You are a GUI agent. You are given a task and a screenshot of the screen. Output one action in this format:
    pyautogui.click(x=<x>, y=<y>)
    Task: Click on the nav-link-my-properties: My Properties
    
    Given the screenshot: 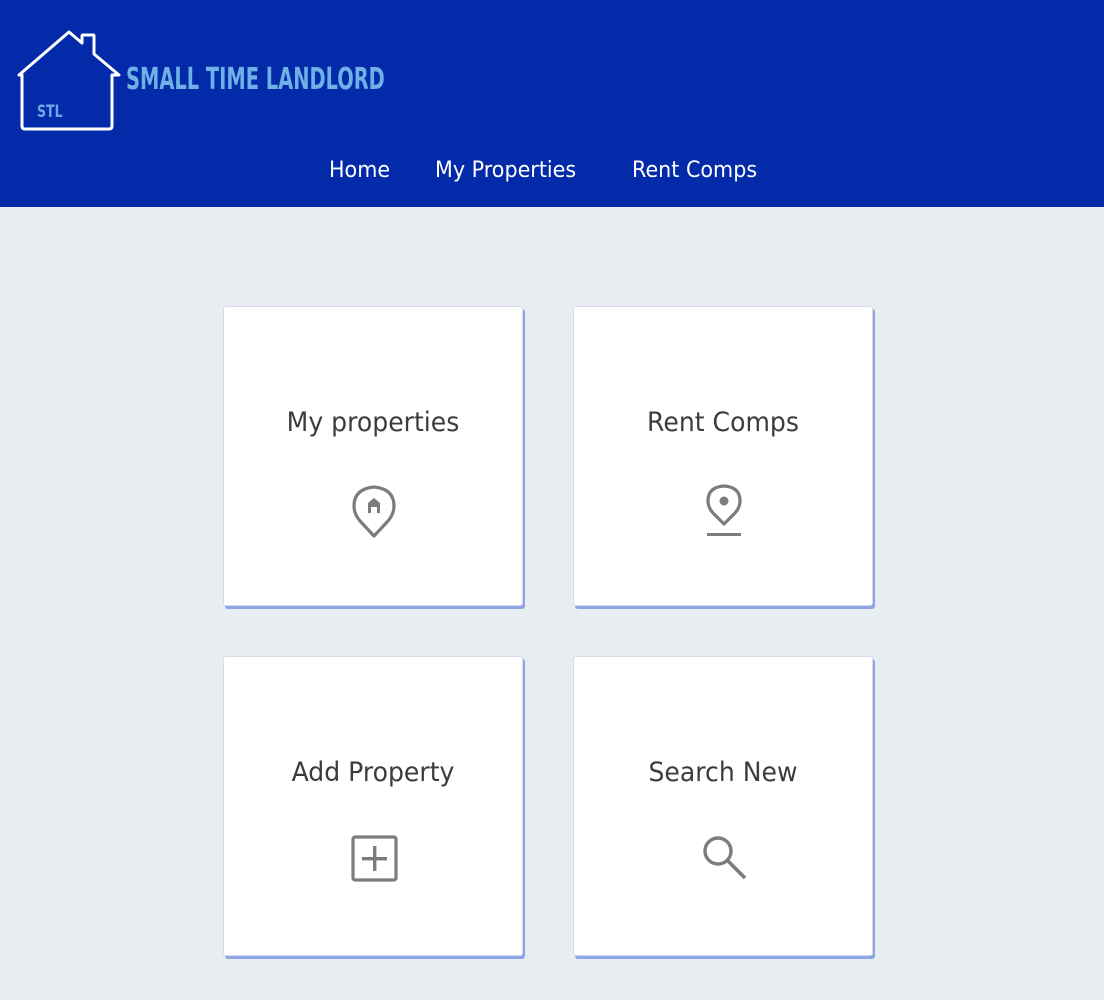 What is the action you would take?
    pyautogui.click(x=505, y=170)
    